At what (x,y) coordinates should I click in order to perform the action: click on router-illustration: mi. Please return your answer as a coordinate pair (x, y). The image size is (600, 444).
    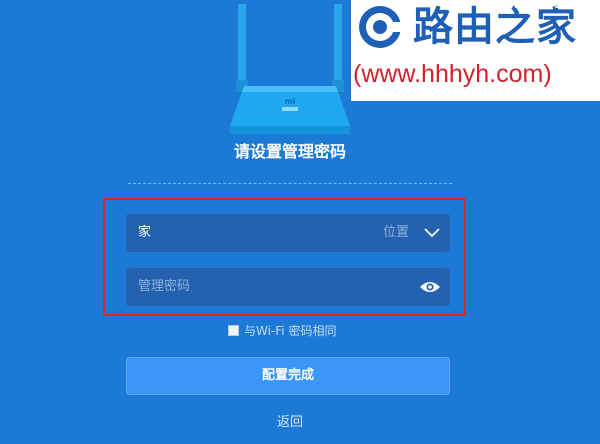
    Looking at the image, I should click on (290, 69).